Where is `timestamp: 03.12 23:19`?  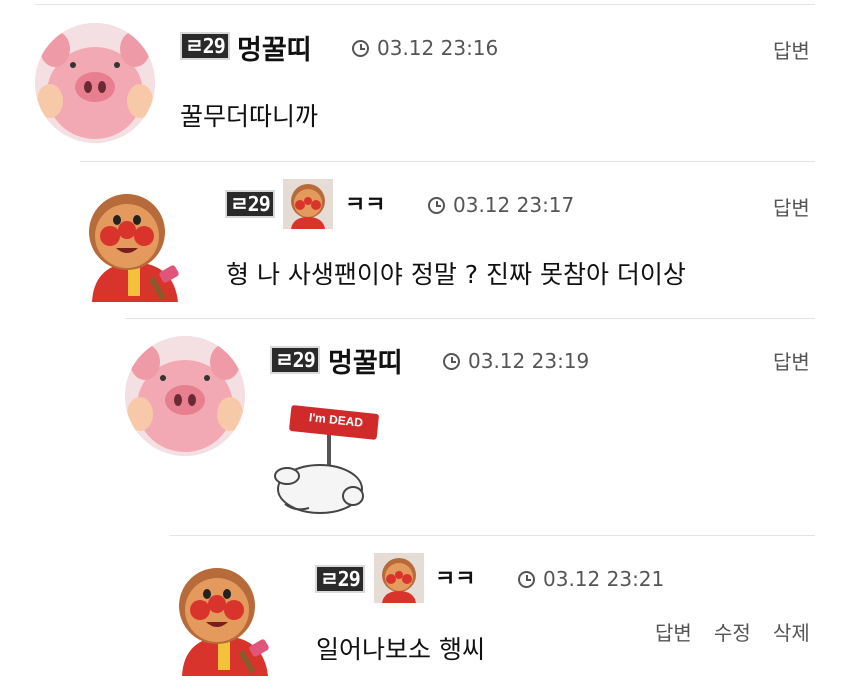
timestamp: 03.12 23:19 is located at coordinates (516, 361).